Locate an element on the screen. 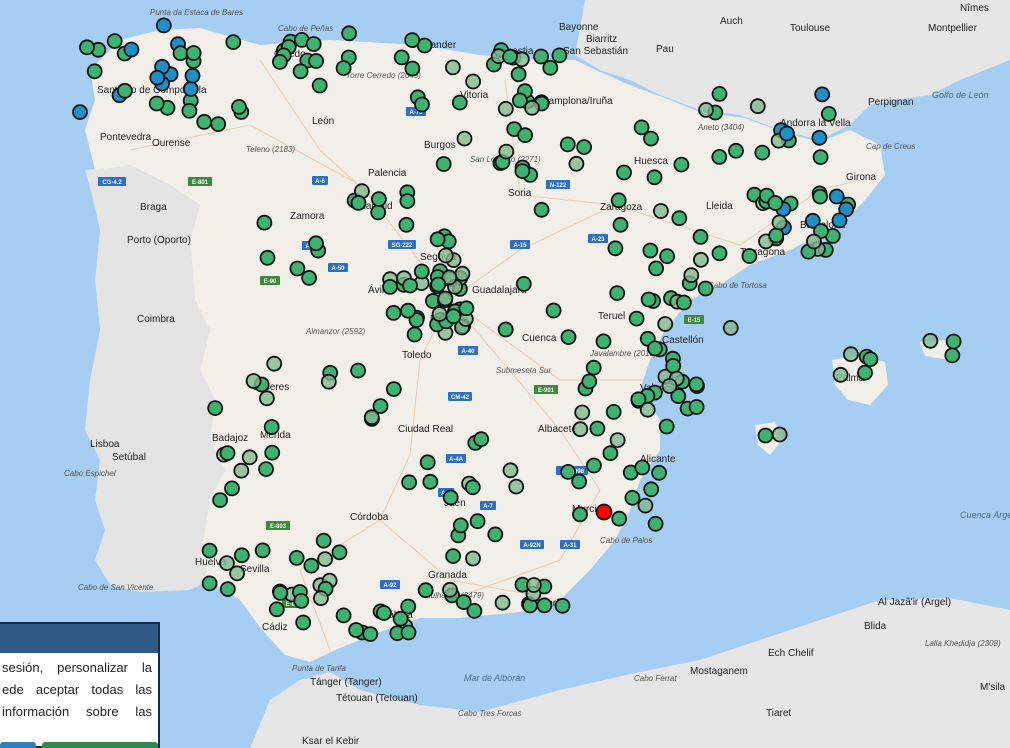 Image resolution: width=1010 pixels, height=748 pixels. station-marker-selected is located at coordinates (604, 512).